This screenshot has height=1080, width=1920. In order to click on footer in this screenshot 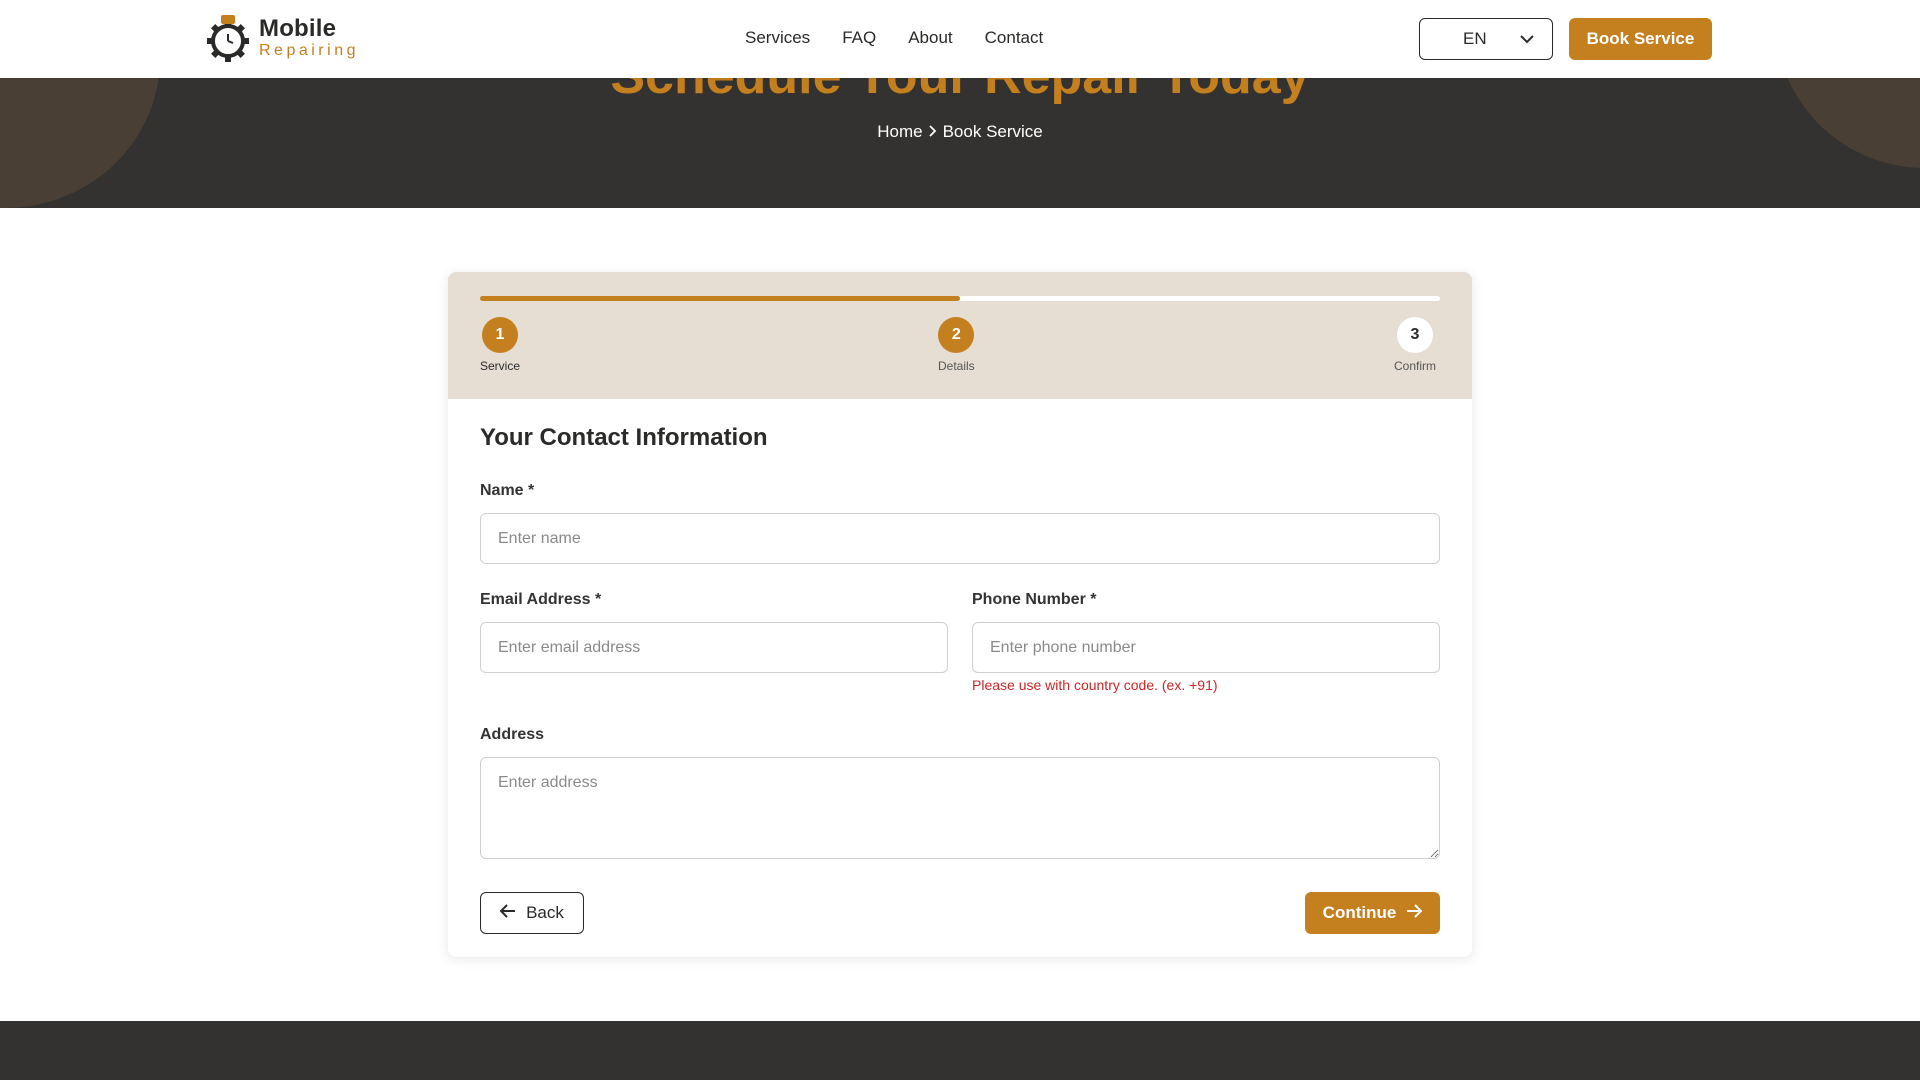, I will do `click(960, 1050)`.